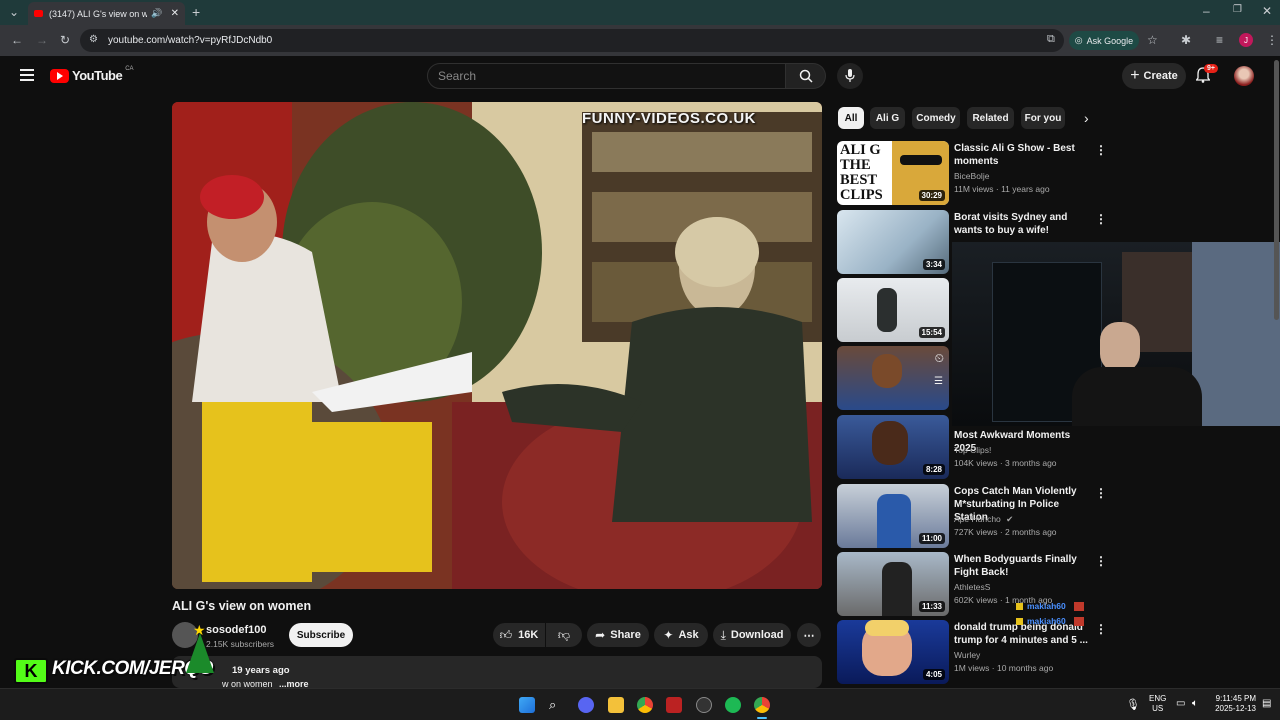 The image size is (1280, 720). I want to click on voice-search-button, so click(850, 76).